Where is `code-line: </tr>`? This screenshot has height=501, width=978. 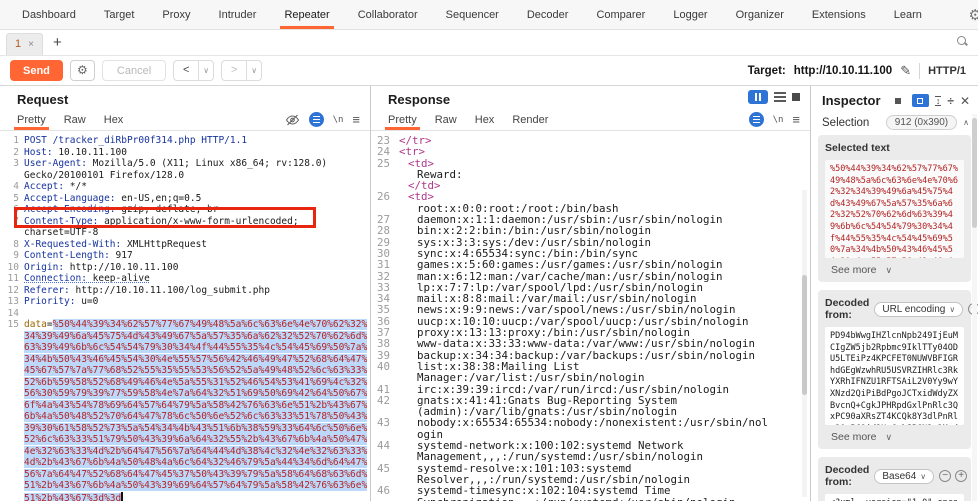 code-line: </tr> is located at coordinates (582, 140).